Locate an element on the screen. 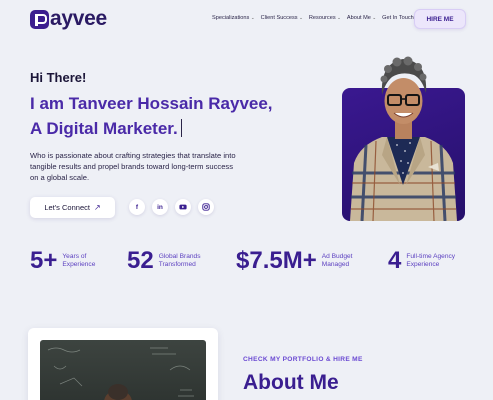 This screenshot has height=400, width=493. lets-connect-button: Let's Connect ↗ is located at coordinates (72, 207).